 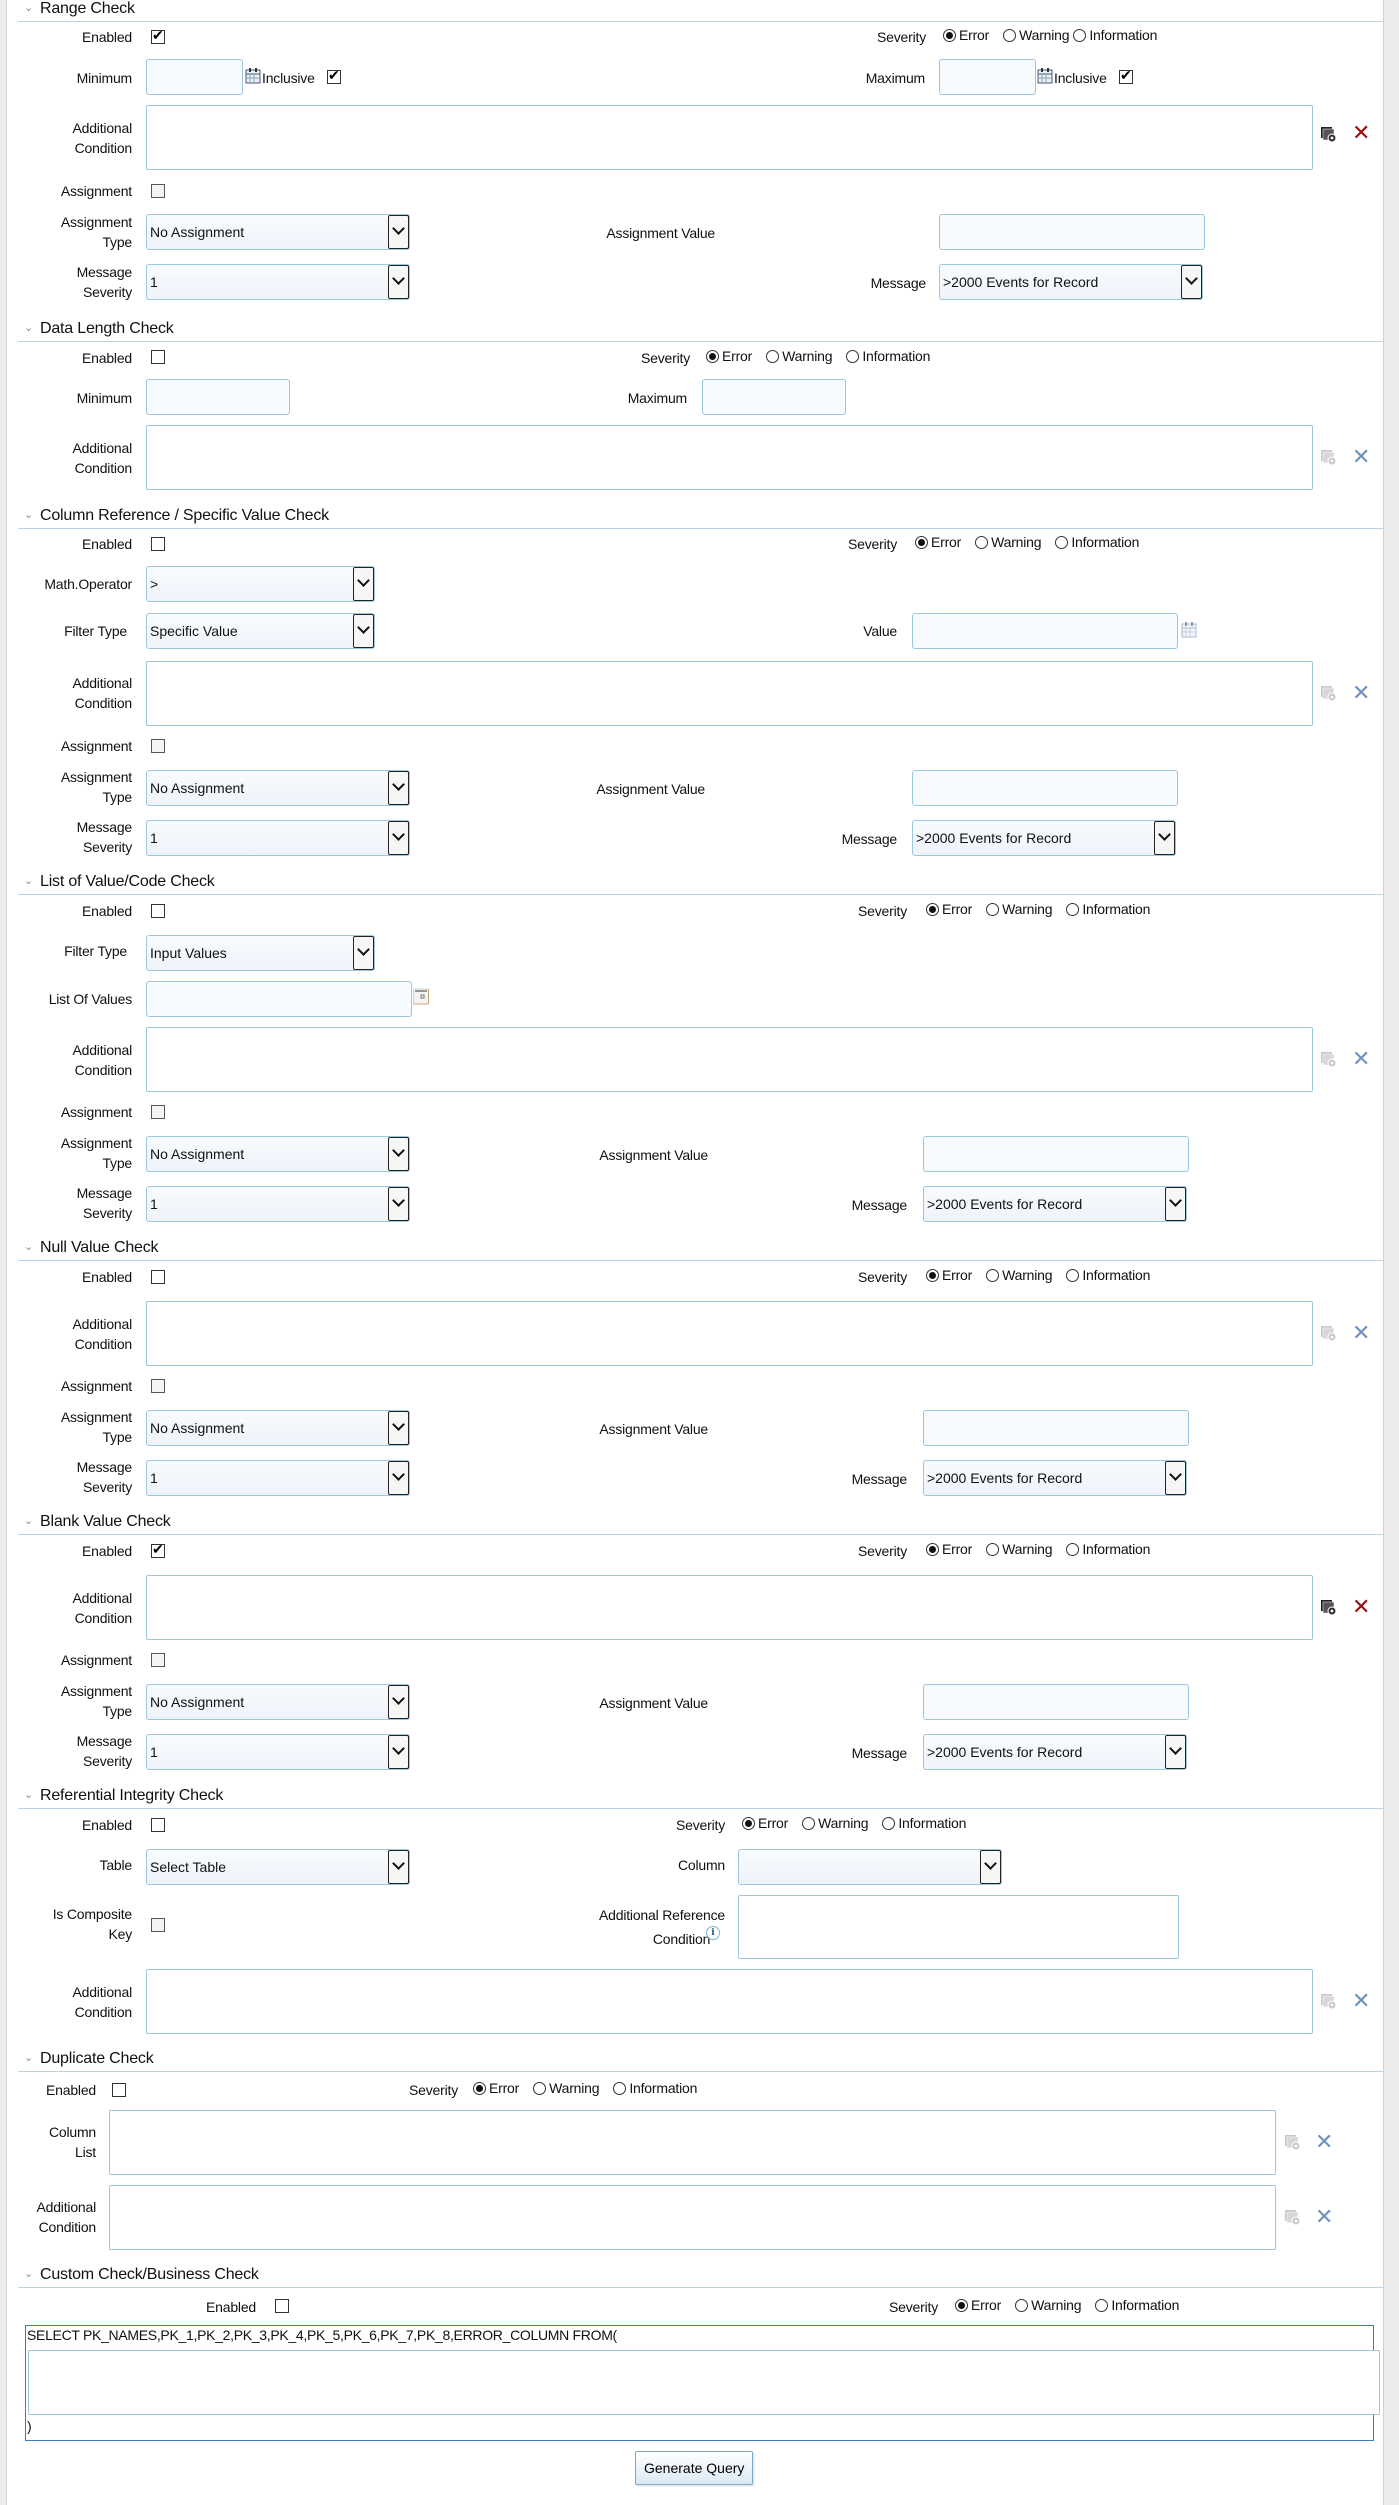 I want to click on section-header-referential-integrity-check: ⌄ Referential Integrity Check, so click(x=700, y=1798).